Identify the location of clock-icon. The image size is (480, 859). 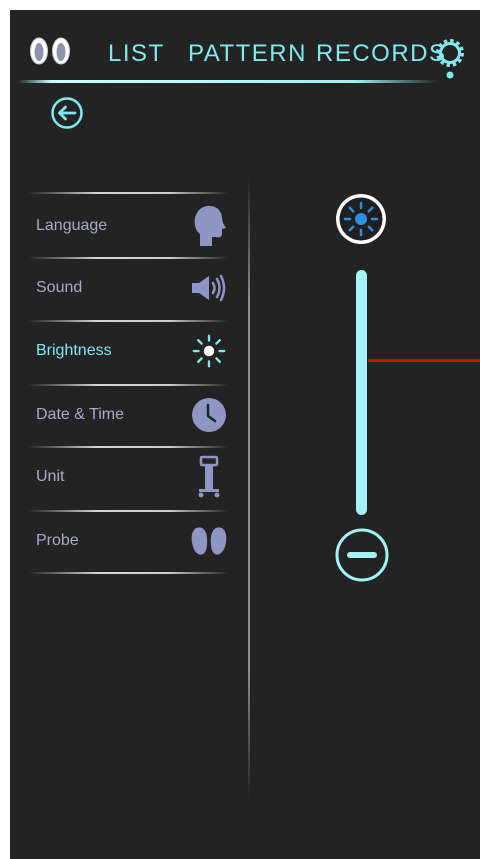
(209, 415).